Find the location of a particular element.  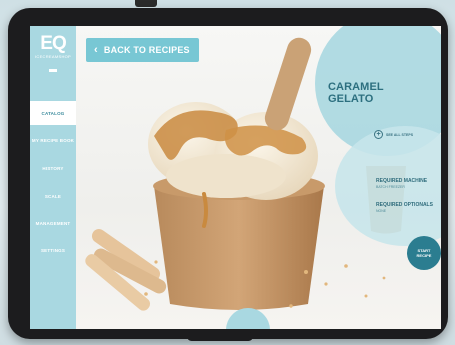

required-optionals-value: NONE is located at coordinates (381, 211).